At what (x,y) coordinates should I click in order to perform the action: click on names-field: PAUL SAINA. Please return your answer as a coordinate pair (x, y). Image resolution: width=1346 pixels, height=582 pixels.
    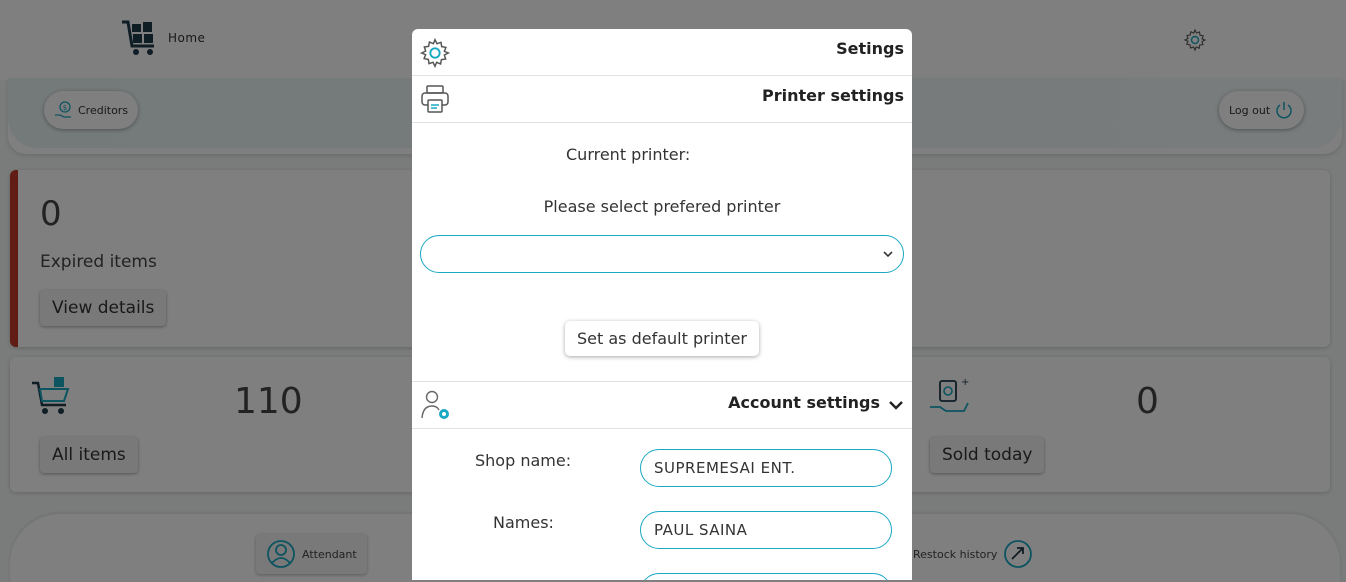
    Looking at the image, I should click on (766, 530).